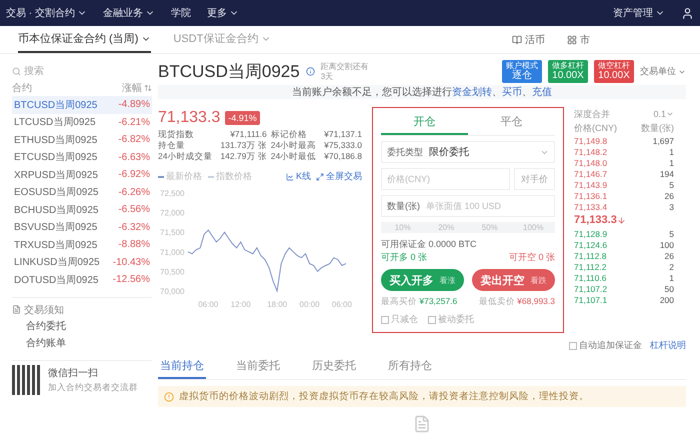  I want to click on unit-label: 交易单位, so click(658, 71).